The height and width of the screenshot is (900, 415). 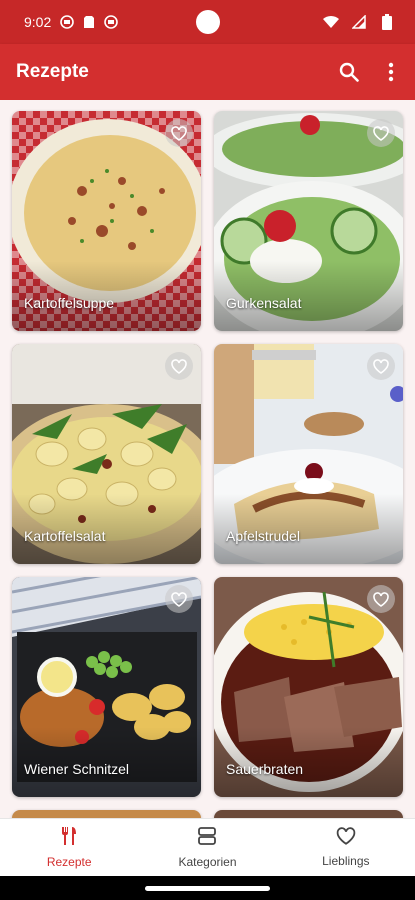 I want to click on recipe-title: Sauerbraten, so click(x=265, y=769).